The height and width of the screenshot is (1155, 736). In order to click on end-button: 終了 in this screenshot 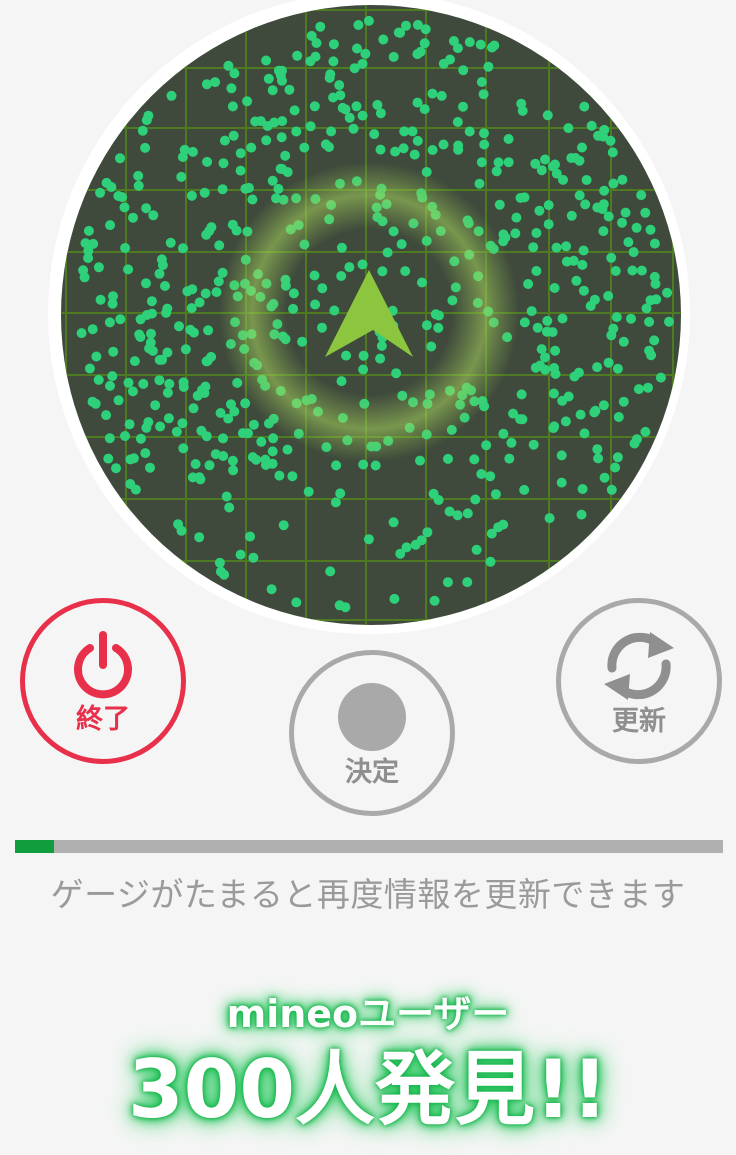, I will do `click(103, 681)`.